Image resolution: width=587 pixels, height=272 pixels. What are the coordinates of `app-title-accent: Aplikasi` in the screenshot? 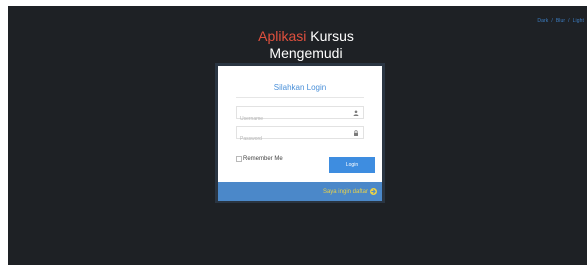 It's located at (282, 36).